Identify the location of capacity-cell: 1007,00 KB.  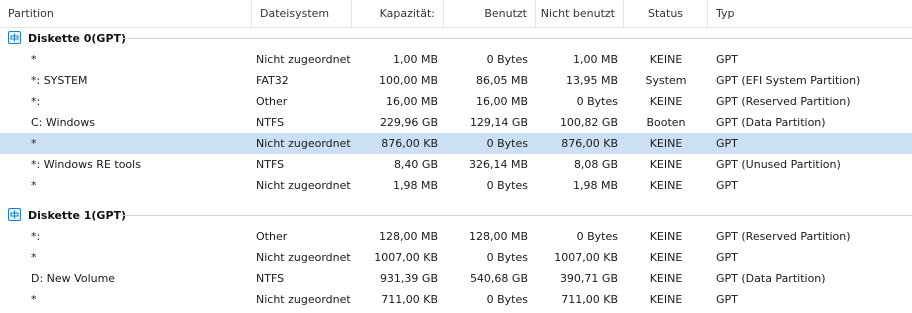
(406, 257).